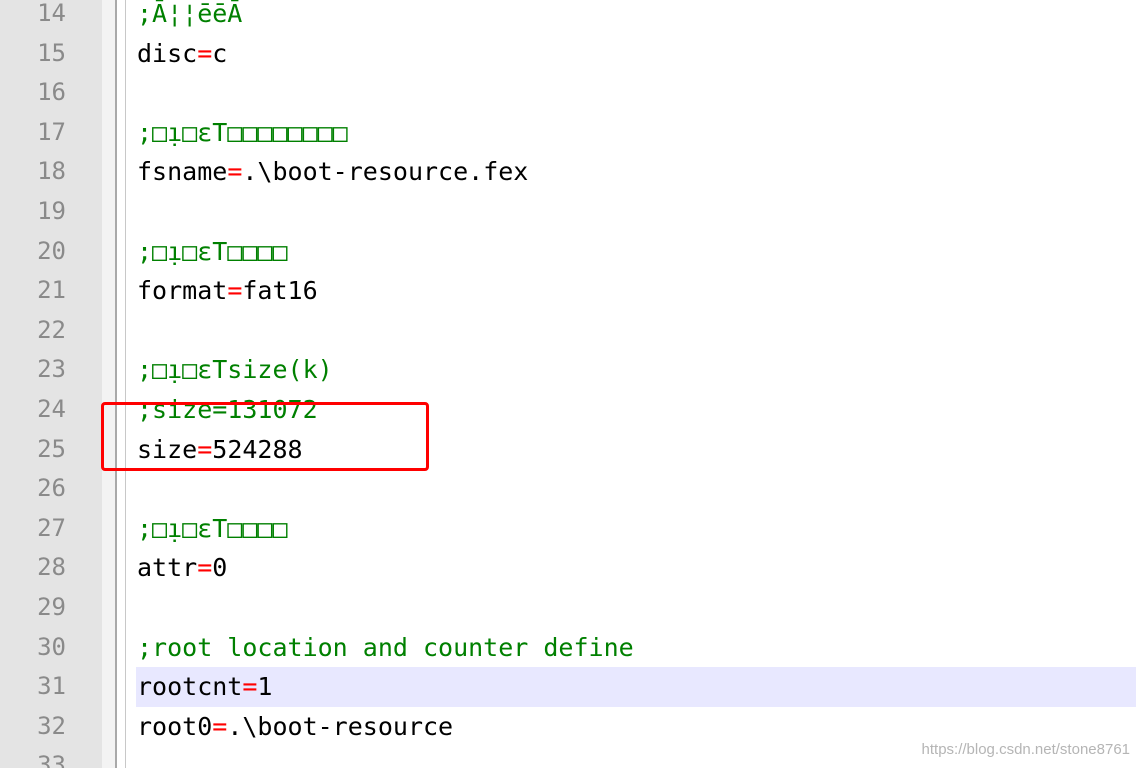 This screenshot has width=1136, height=768. I want to click on line-number: 25, so click(51, 448).